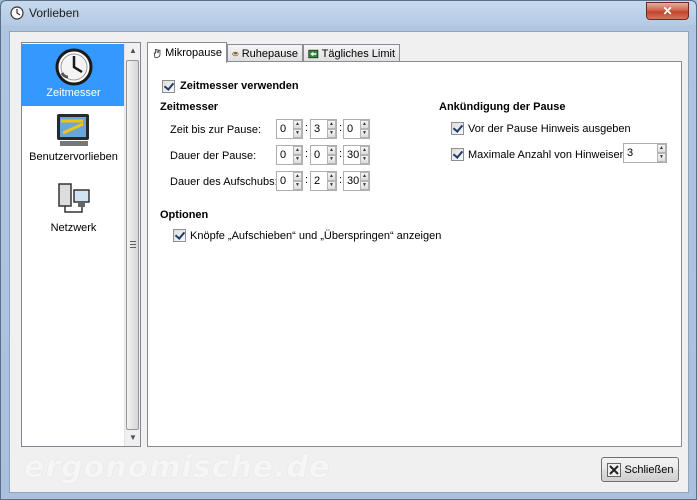  What do you see at coordinates (73, 93) in the screenshot?
I see `sidebar-item-label: Zeitmesser` at bounding box center [73, 93].